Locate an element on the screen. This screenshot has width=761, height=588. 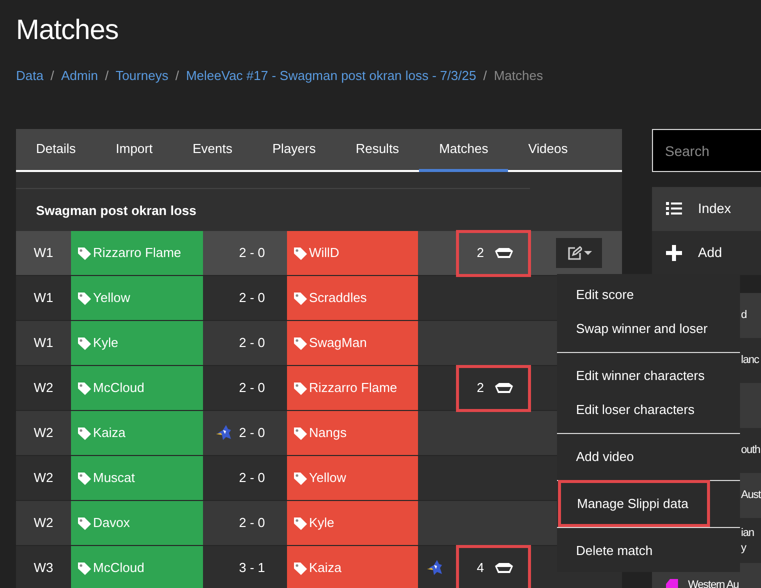
winner-link: Kaiza is located at coordinates (101, 433).